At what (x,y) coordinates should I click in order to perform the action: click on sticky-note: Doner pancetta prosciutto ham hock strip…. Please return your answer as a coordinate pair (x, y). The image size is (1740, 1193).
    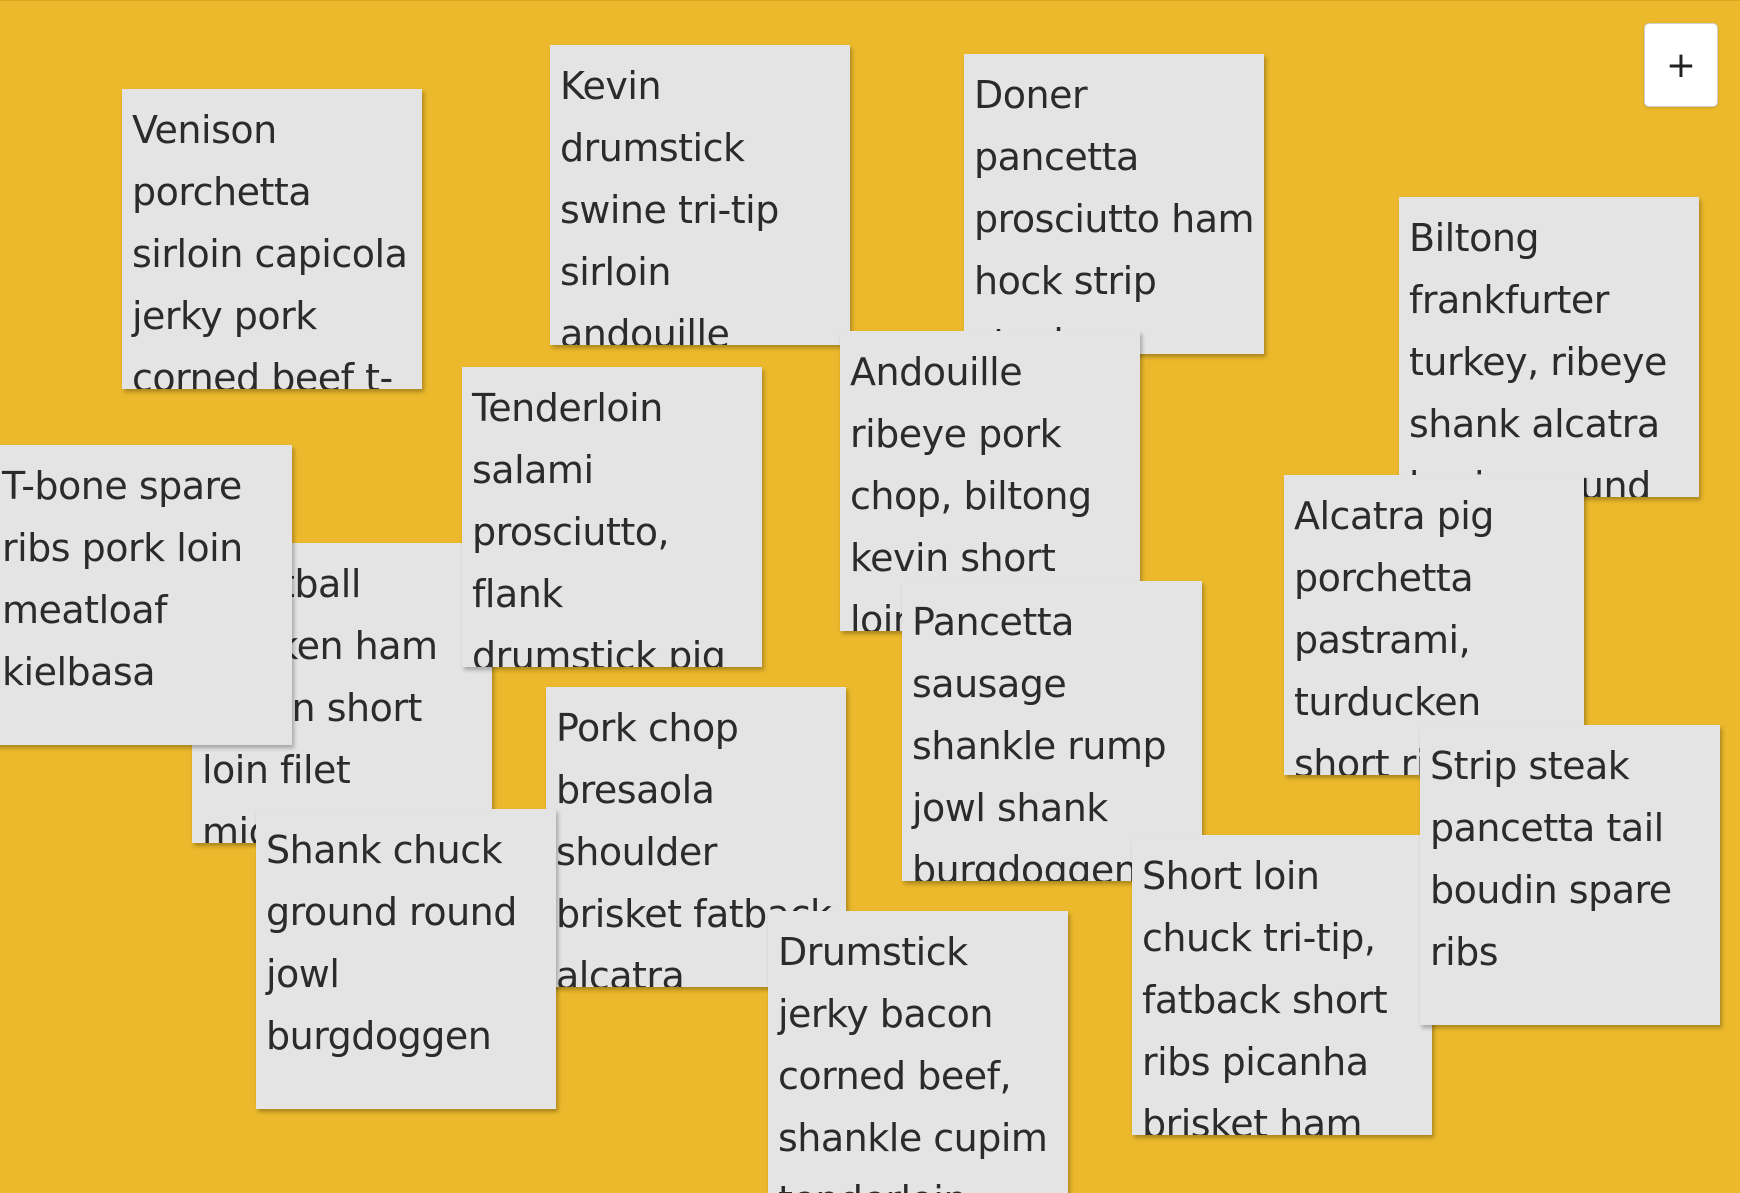
    Looking at the image, I should click on (1114, 204).